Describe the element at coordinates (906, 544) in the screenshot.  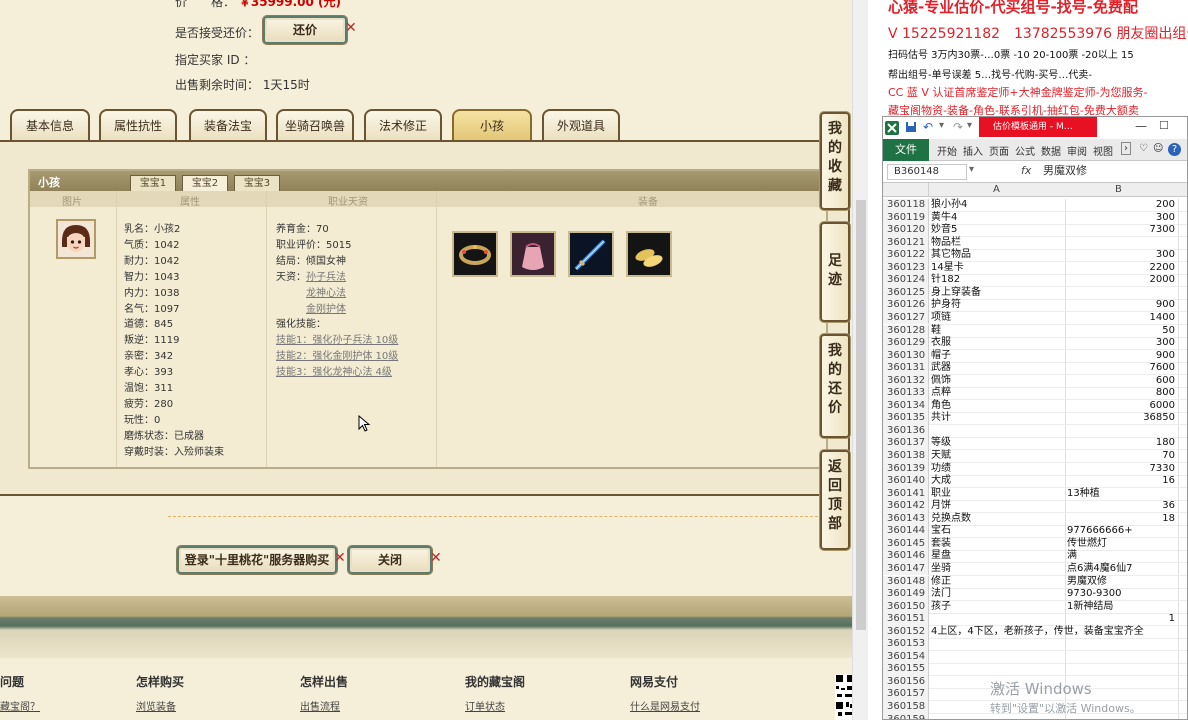
I see `row-number: 360145` at that location.